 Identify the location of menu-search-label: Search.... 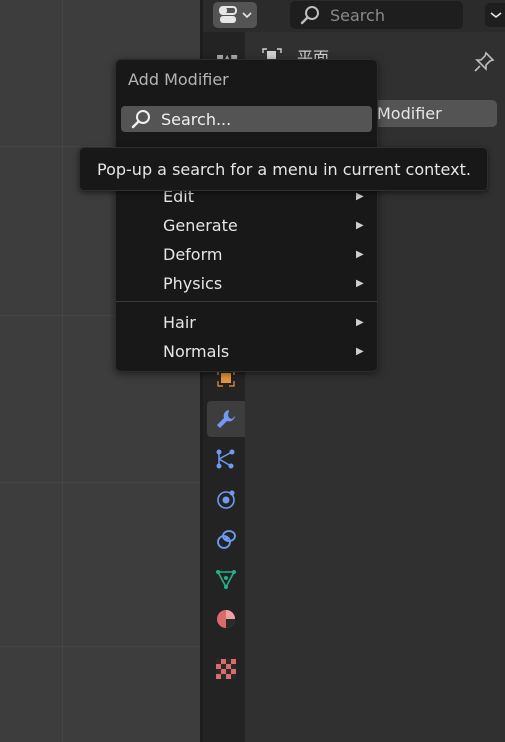
(196, 119).